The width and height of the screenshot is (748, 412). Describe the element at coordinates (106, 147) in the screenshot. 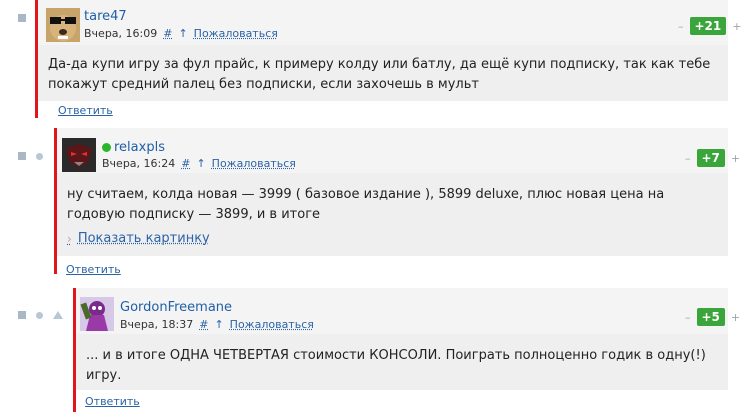

I see `online-status-icon` at that location.